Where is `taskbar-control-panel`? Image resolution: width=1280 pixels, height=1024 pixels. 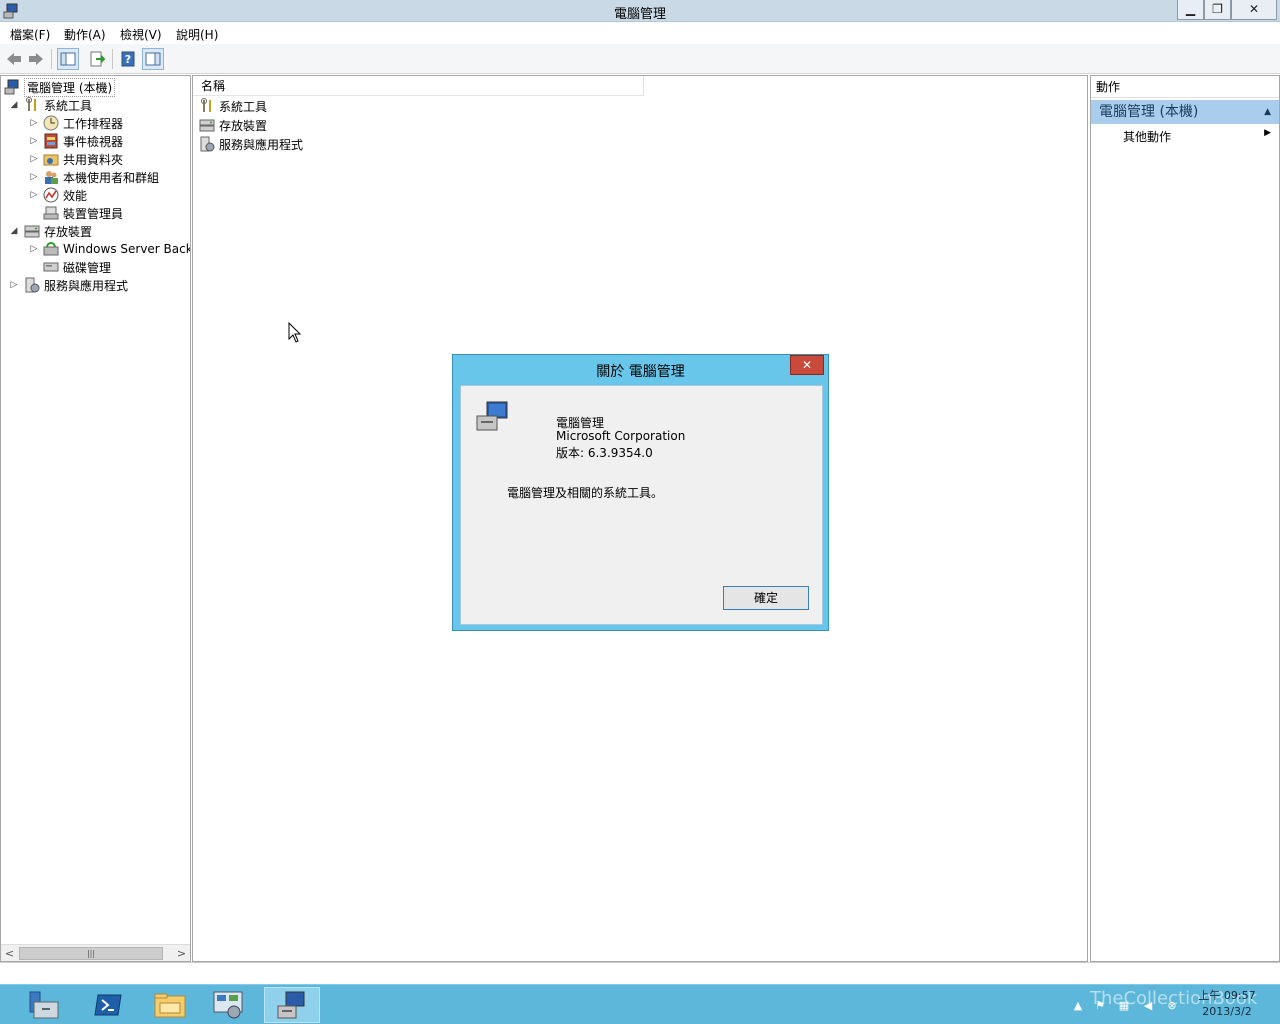
taskbar-control-panel is located at coordinates (228, 1005).